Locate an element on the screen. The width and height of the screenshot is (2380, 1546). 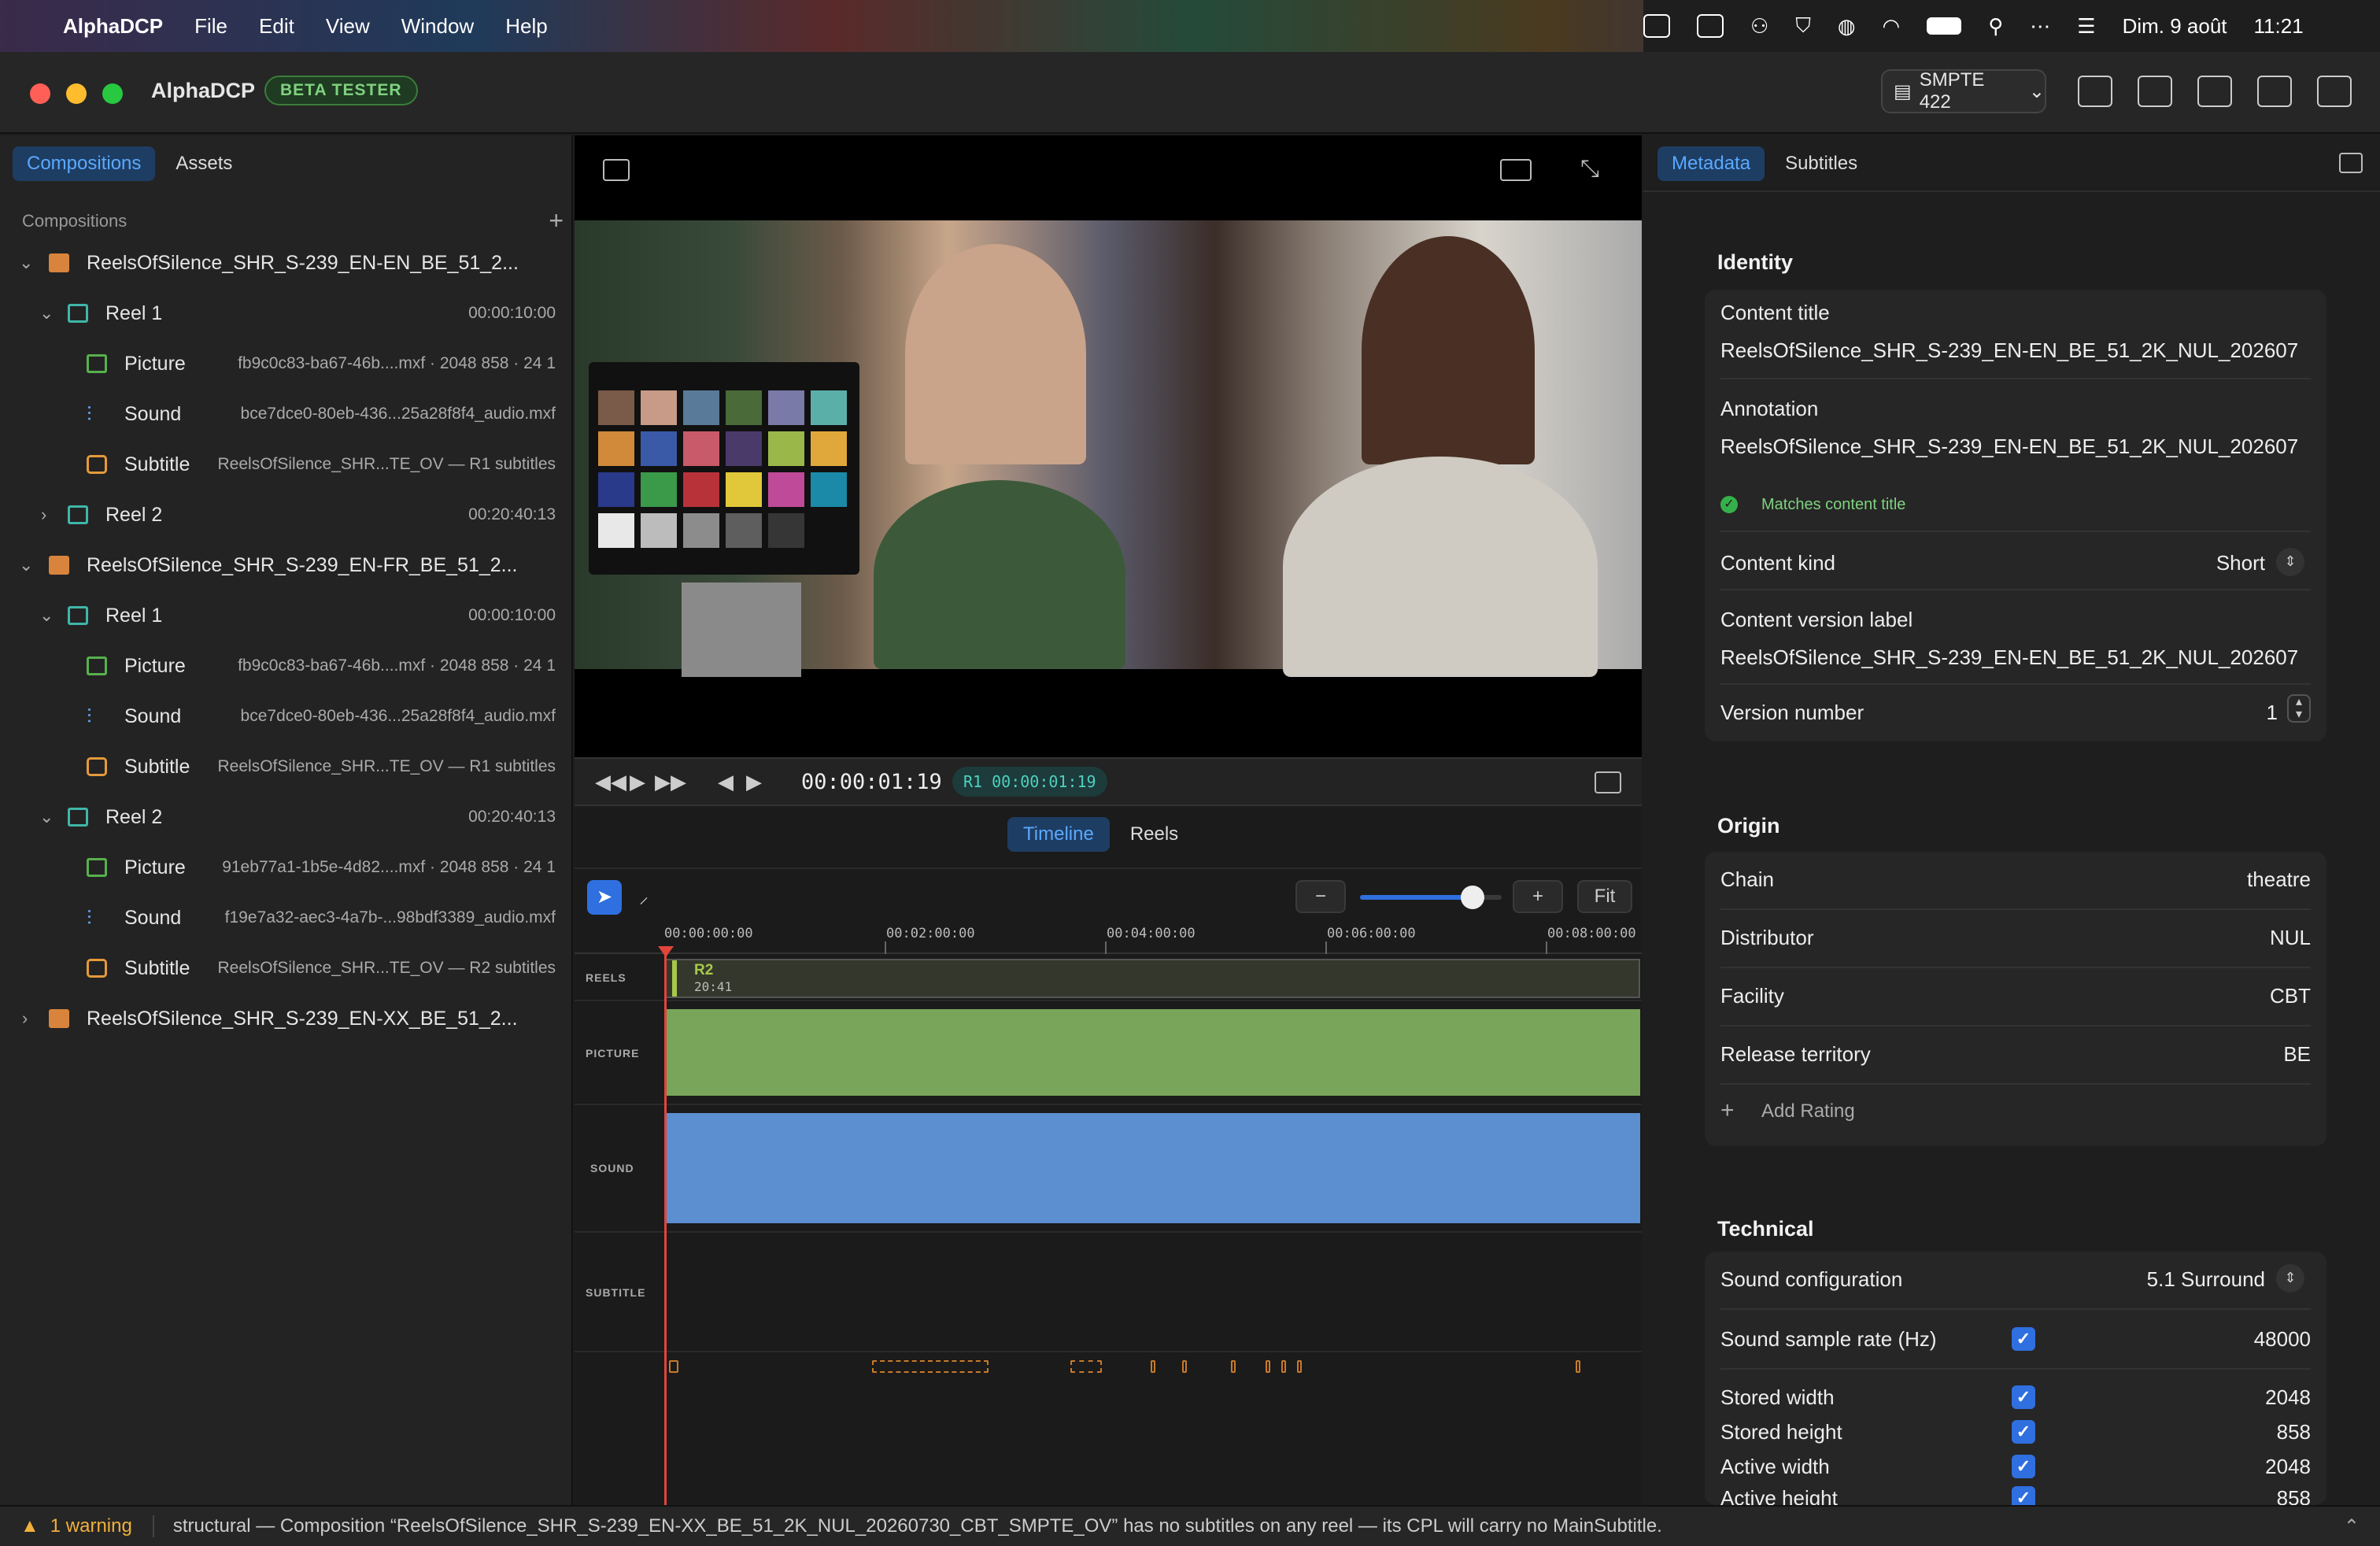
clock-date: Dim. 9 août is located at coordinates (2175, 27).